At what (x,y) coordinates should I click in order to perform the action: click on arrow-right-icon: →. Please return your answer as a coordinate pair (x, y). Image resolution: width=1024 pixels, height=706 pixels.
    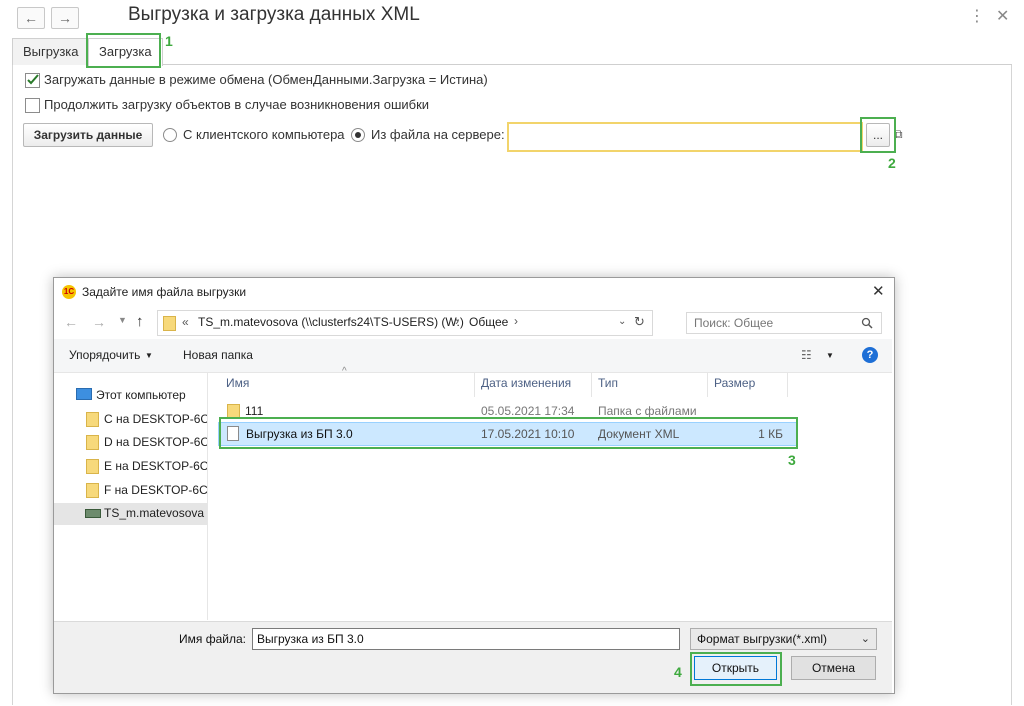
    Looking at the image, I should click on (65, 18).